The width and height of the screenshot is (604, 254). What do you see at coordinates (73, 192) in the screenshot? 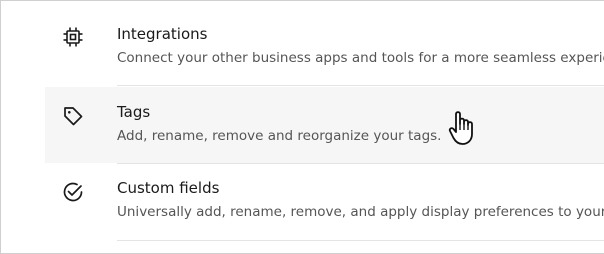
I see `check-circle-icon` at bounding box center [73, 192].